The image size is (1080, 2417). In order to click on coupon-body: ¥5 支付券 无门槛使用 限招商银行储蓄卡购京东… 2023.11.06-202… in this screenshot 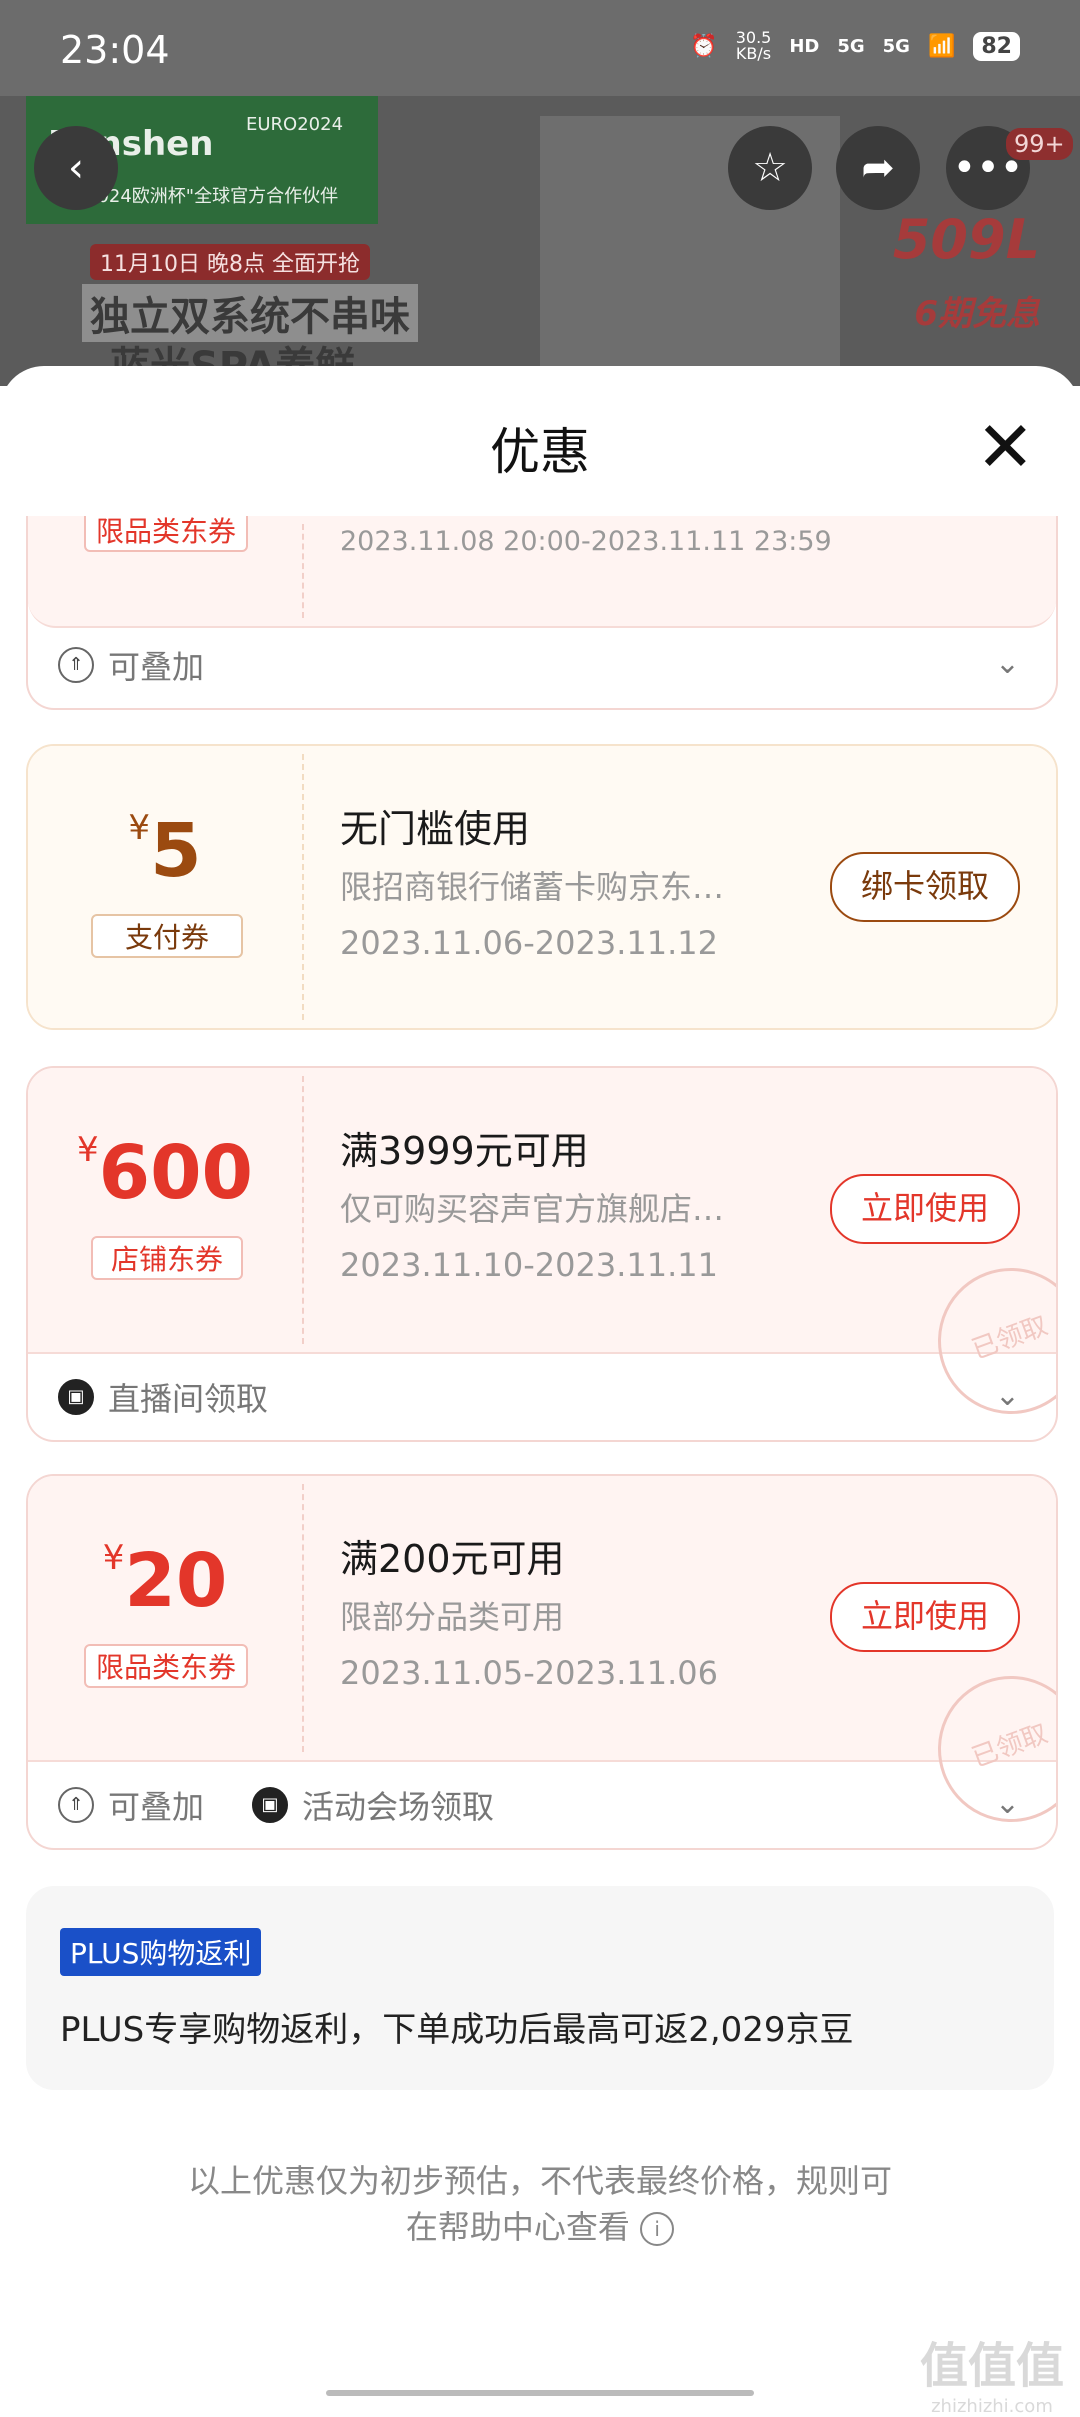, I will do `click(542, 887)`.